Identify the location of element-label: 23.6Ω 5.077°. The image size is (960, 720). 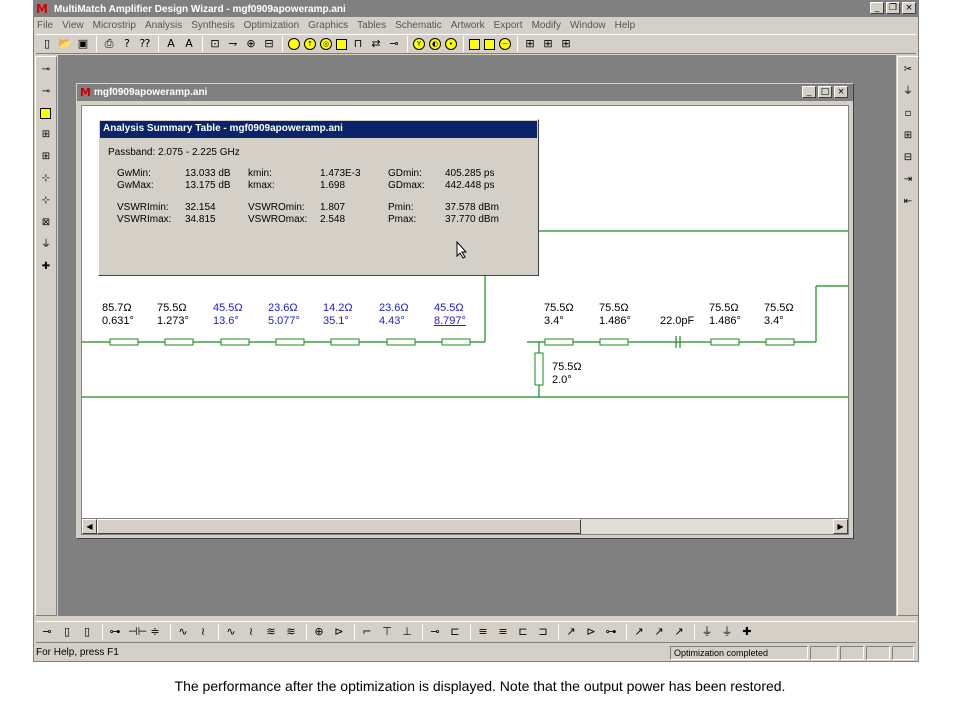
(284, 315).